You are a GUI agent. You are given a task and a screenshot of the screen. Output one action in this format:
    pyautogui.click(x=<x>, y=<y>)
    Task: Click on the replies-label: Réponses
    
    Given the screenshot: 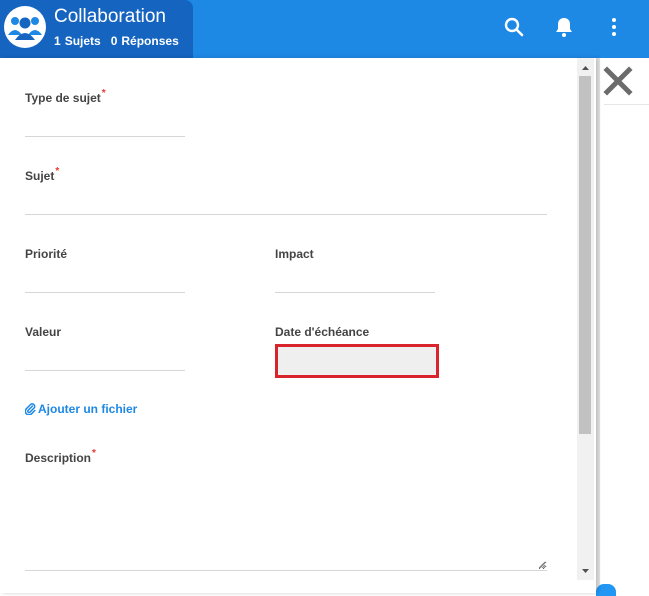 What is the action you would take?
    pyautogui.click(x=150, y=41)
    